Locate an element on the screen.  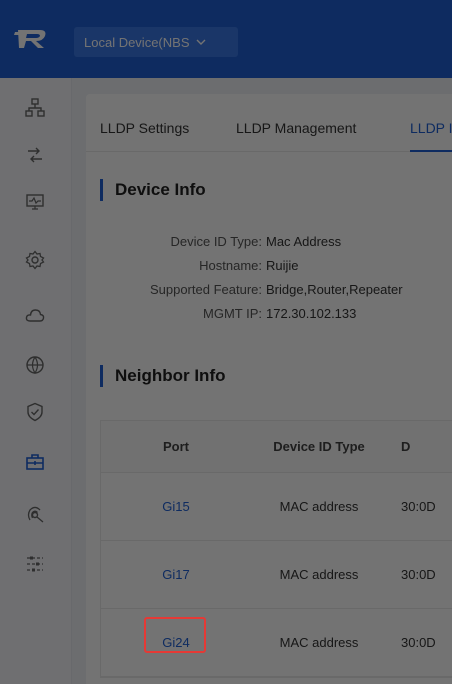
info-row-mgmt-ip: MGMT IP: 172.30.102.133 is located at coordinates (269, 315).